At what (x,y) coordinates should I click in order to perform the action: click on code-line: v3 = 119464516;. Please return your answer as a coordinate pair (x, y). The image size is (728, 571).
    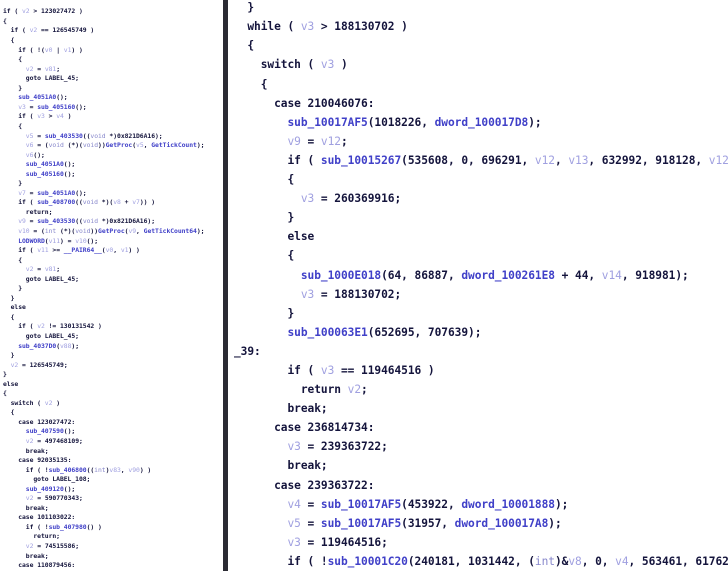
    Looking at the image, I should click on (337, 542).